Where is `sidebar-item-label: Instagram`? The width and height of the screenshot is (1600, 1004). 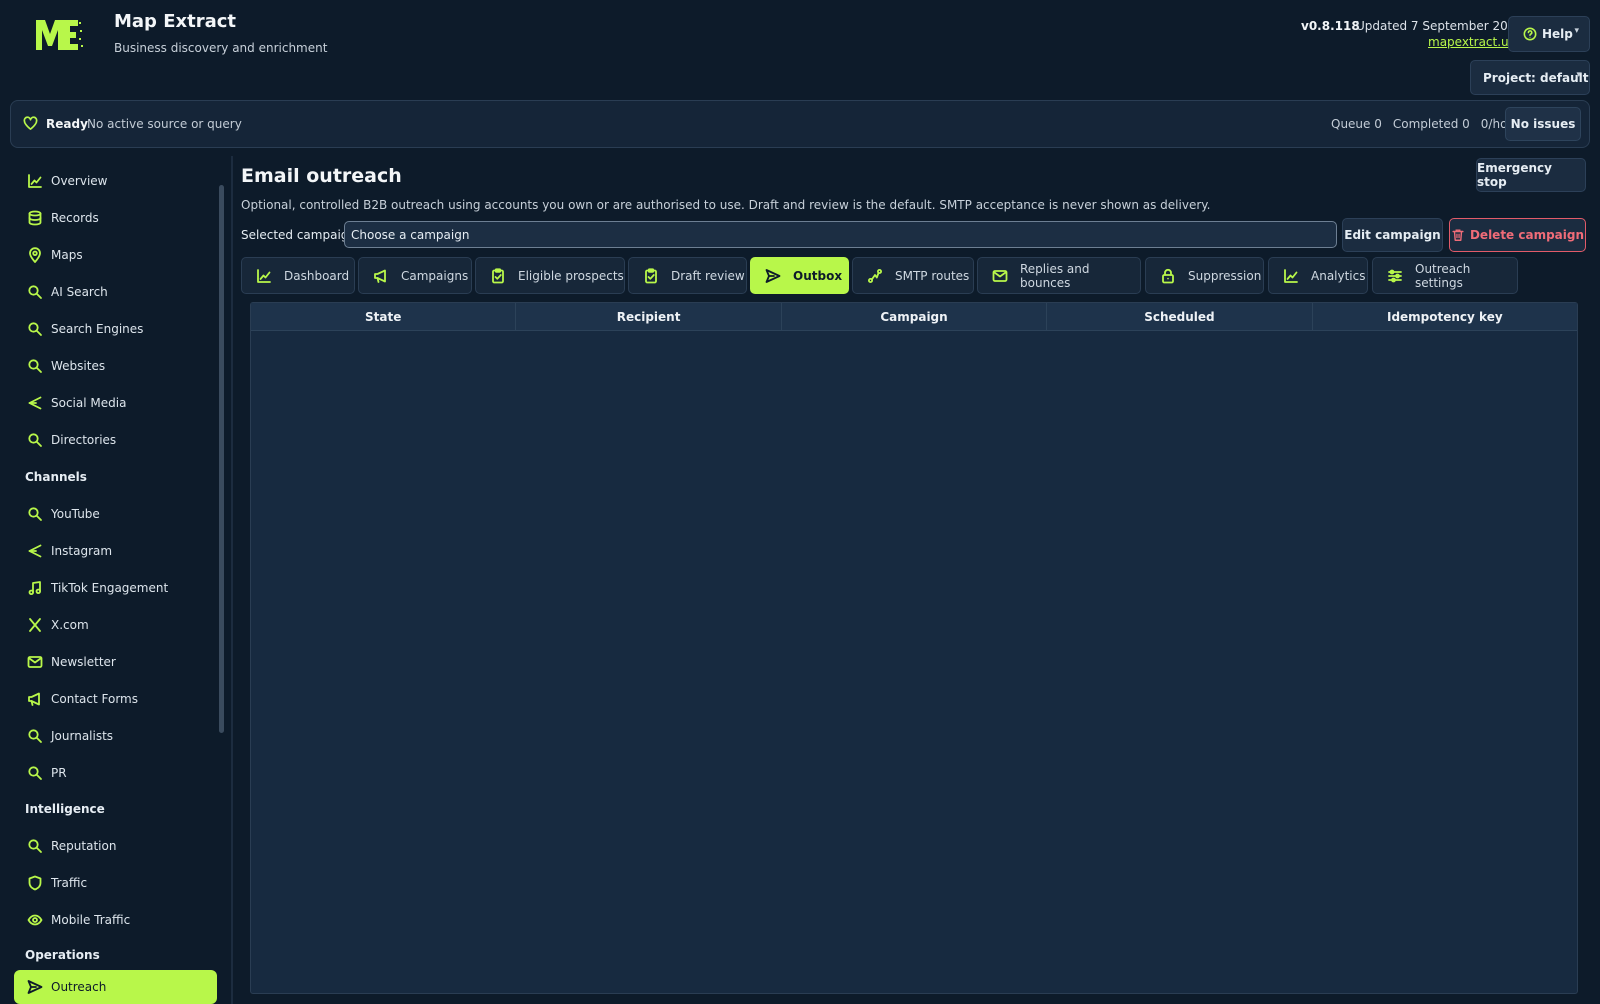 sidebar-item-label: Instagram is located at coordinates (82, 551).